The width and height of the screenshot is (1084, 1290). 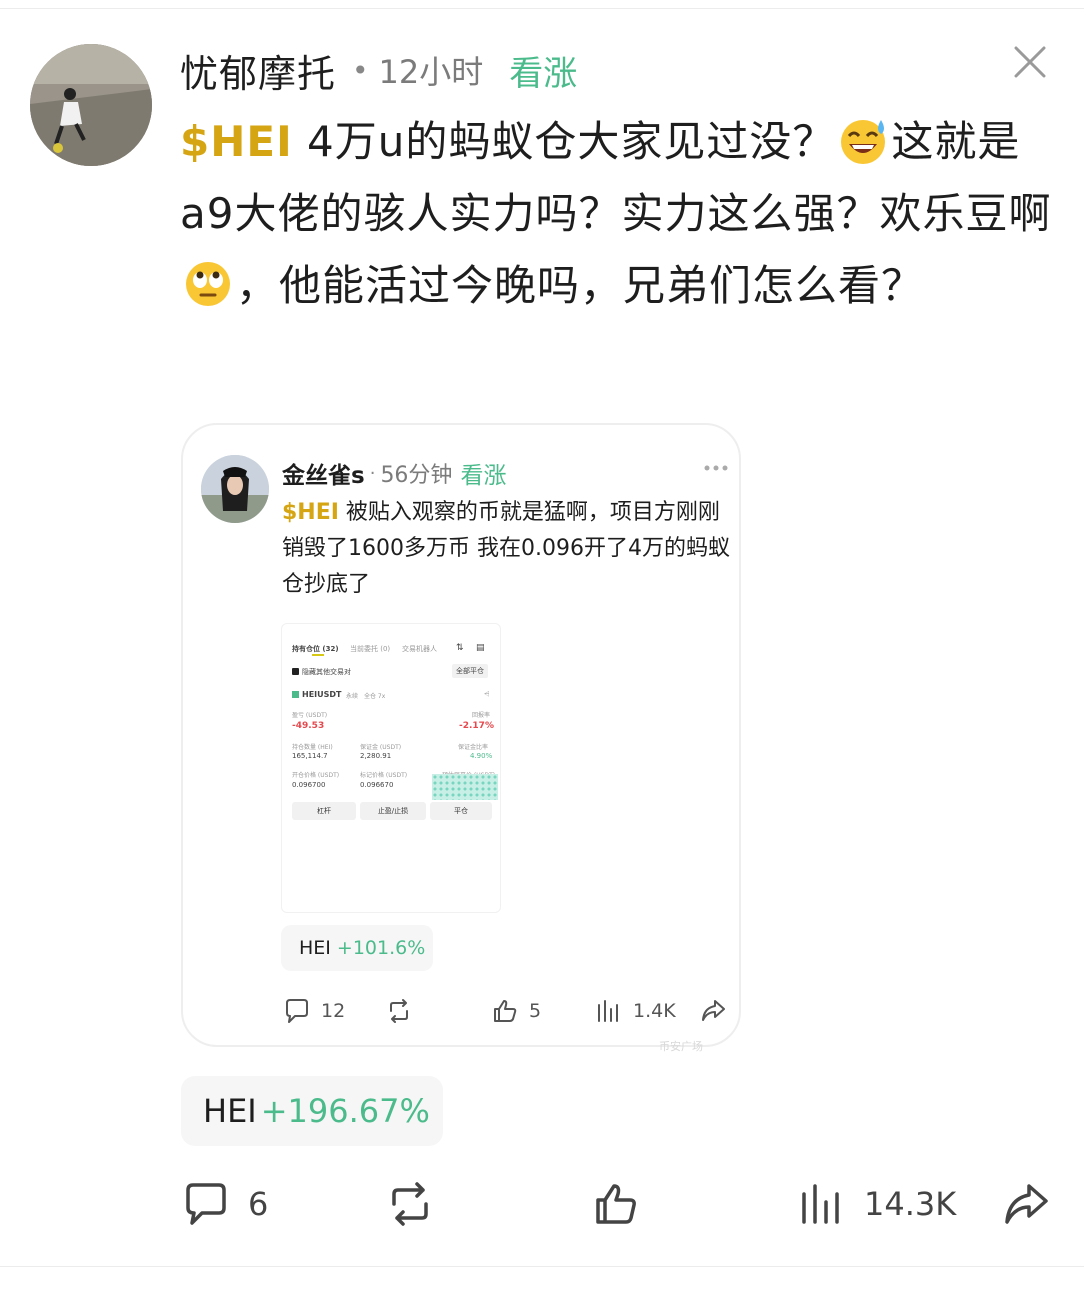 What do you see at coordinates (310, 756) in the screenshot?
I see `size-value: 165,114.7` at bounding box center [310, 756].